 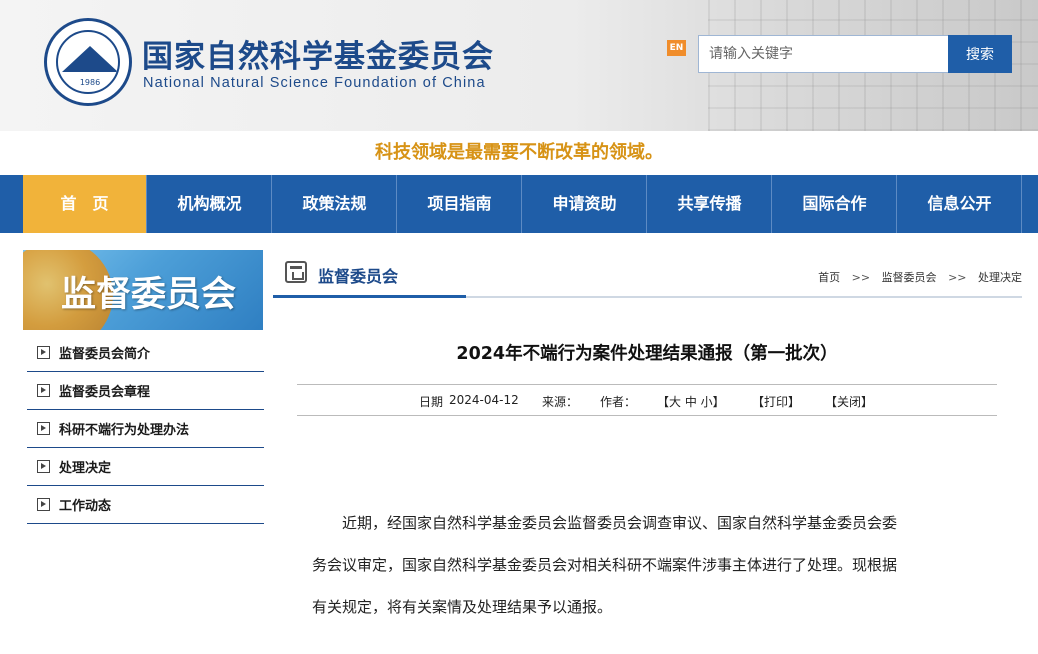 What do you see at coordinates (829, 277) in the screenshot?
I see `breadcrumb-home: 首页` at bounding box center [829, 277].